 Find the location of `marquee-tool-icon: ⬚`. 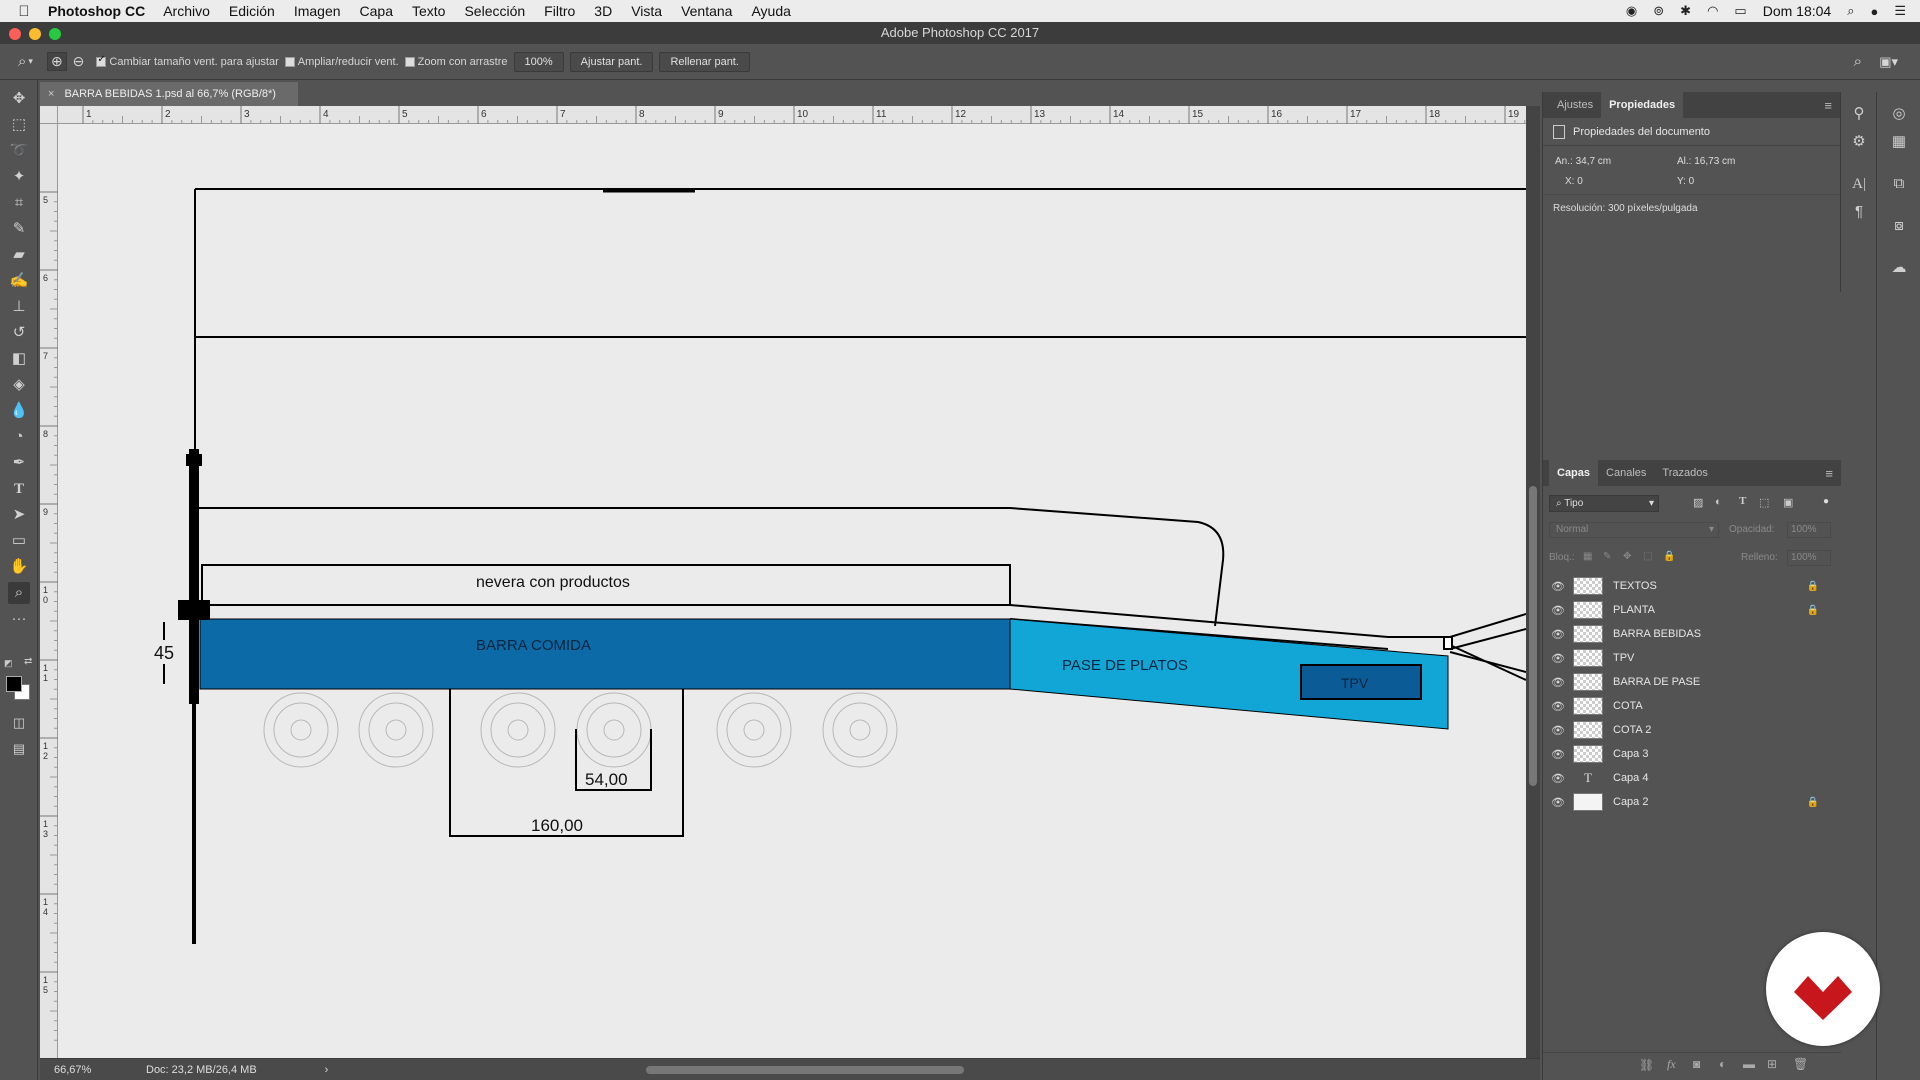

marquee-tool-icon: ⬚ is located at coordinates (19, 125).